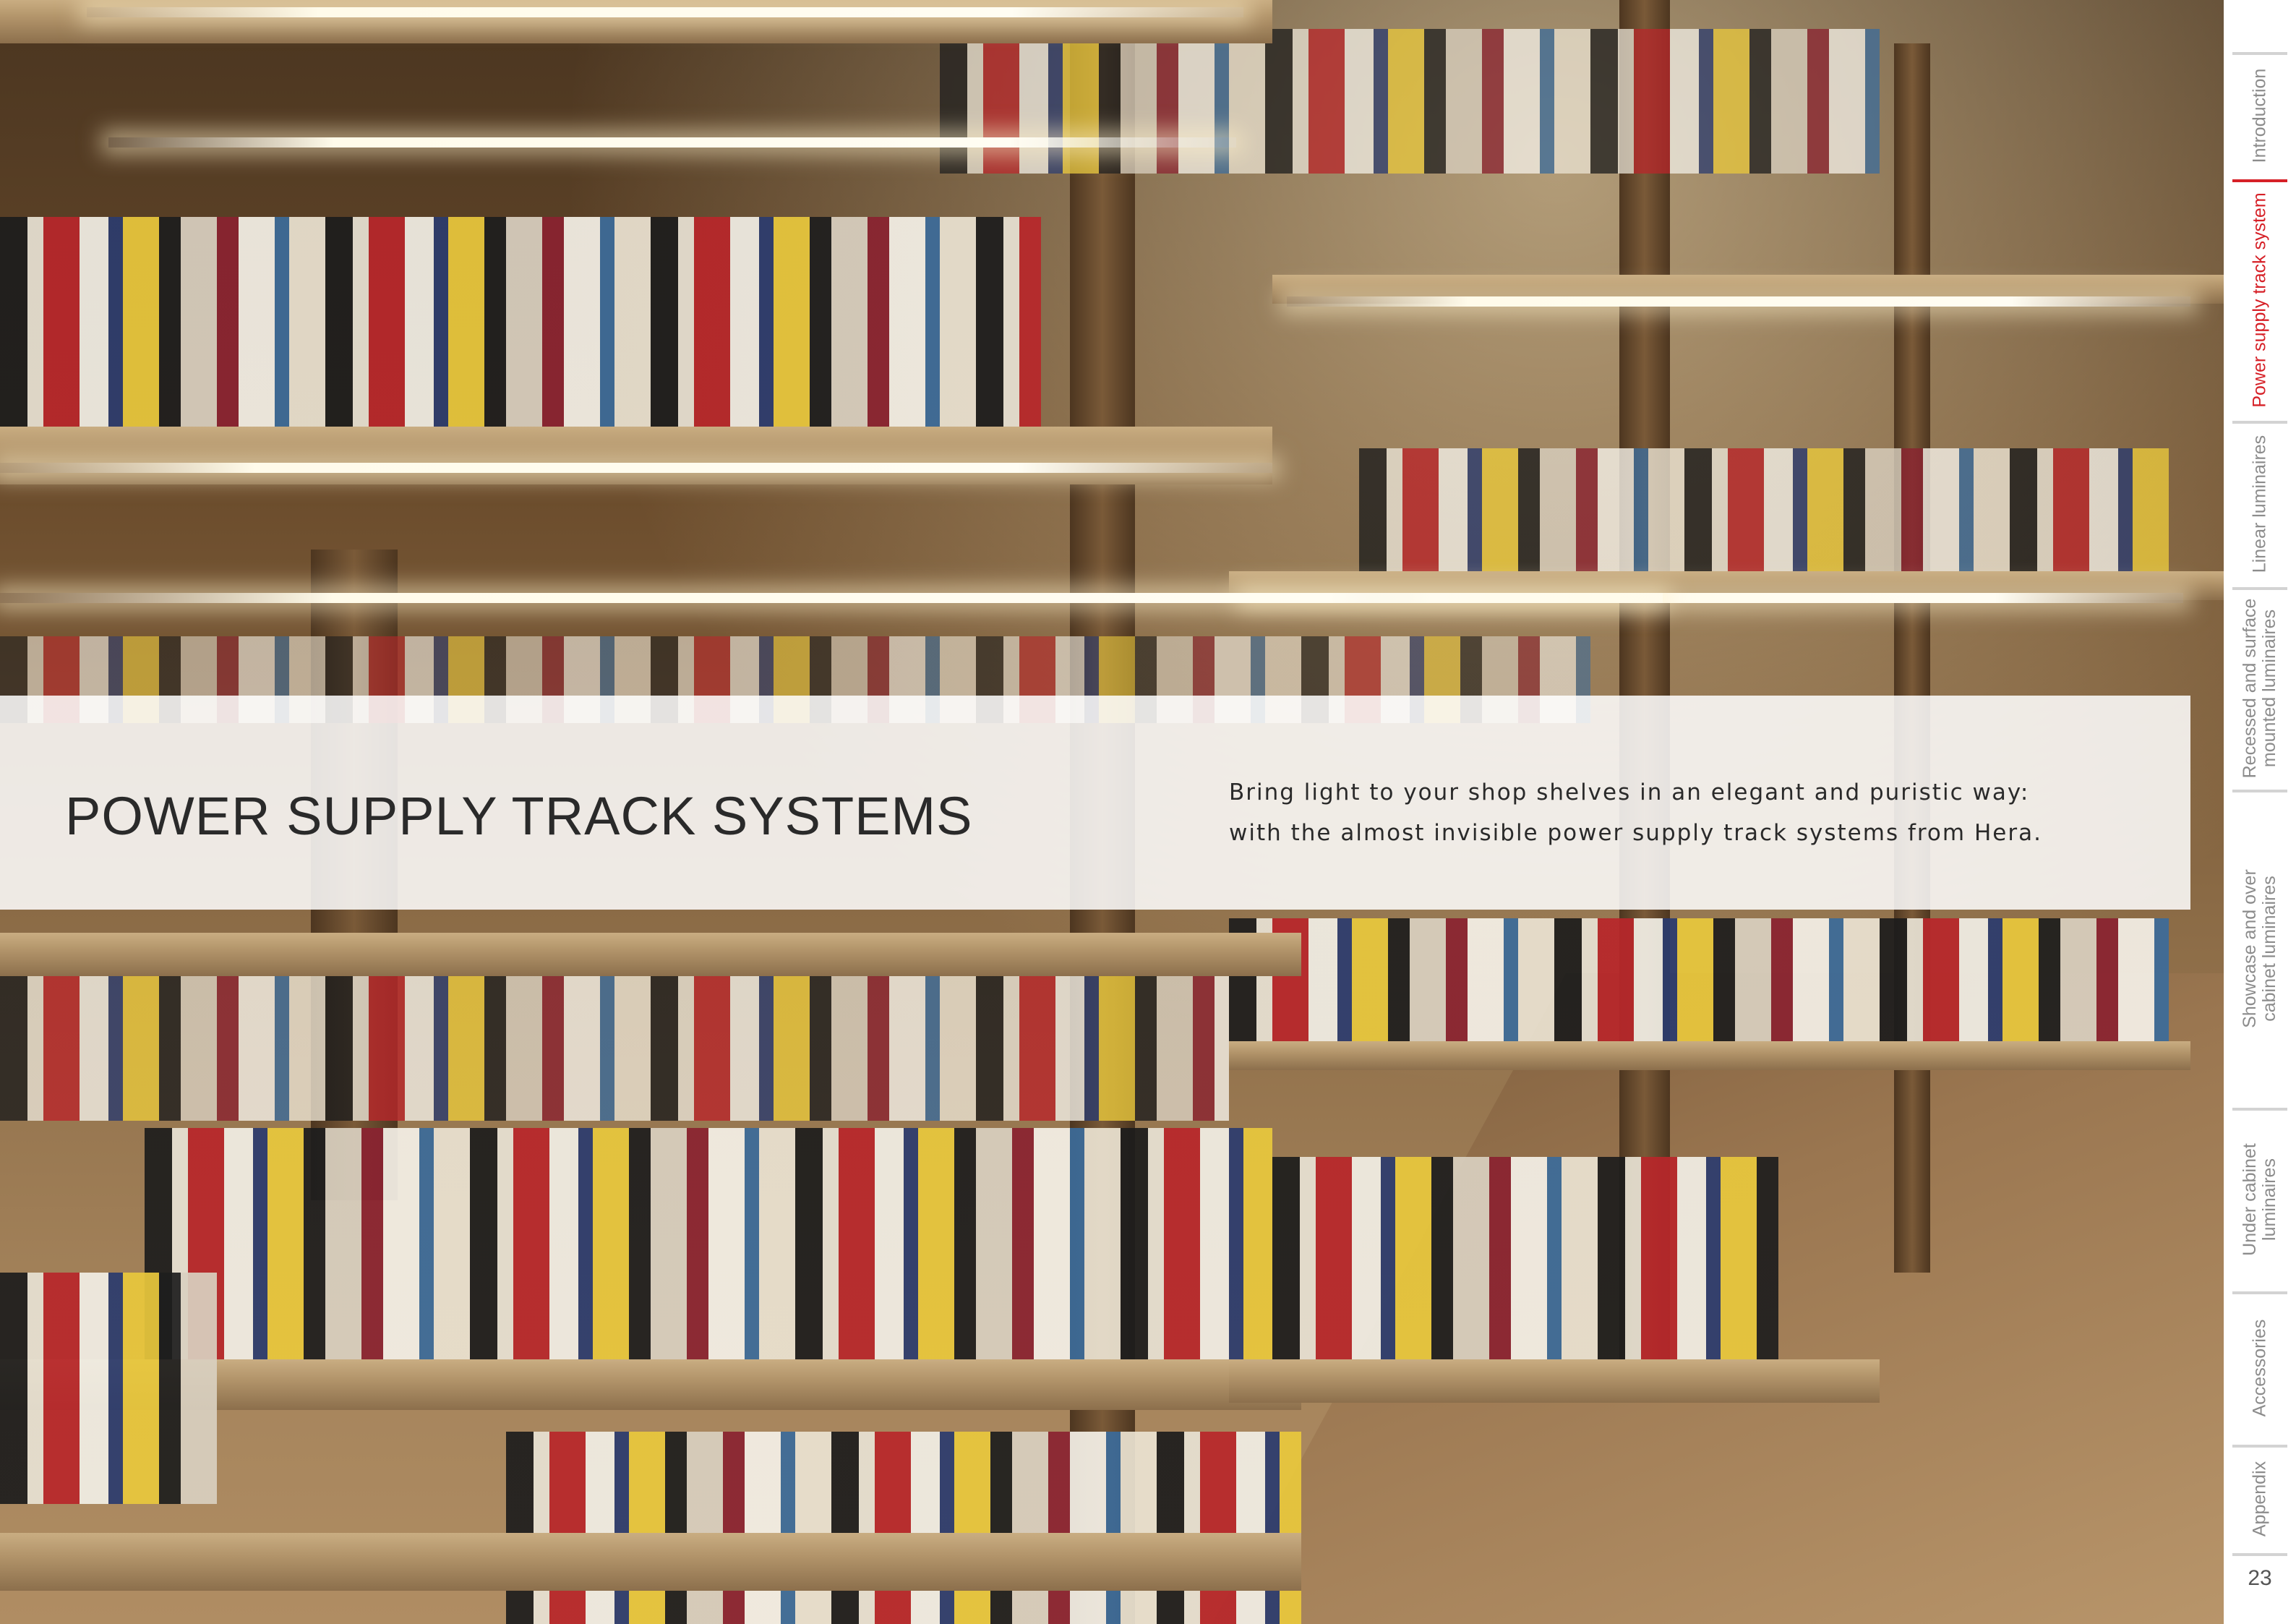 This screenshot has width=2296, height=1624. I want to click on nav-tab-label: Linear luminaires, so click(2259, 504).